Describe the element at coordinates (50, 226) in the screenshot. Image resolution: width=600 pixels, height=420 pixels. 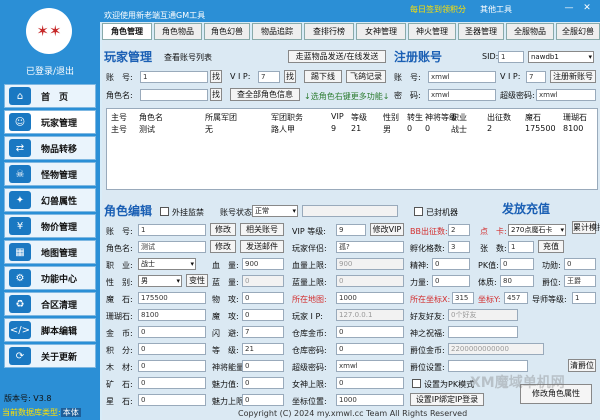
I see `sidebar-item-5: ¥ 物价管理` at that location.